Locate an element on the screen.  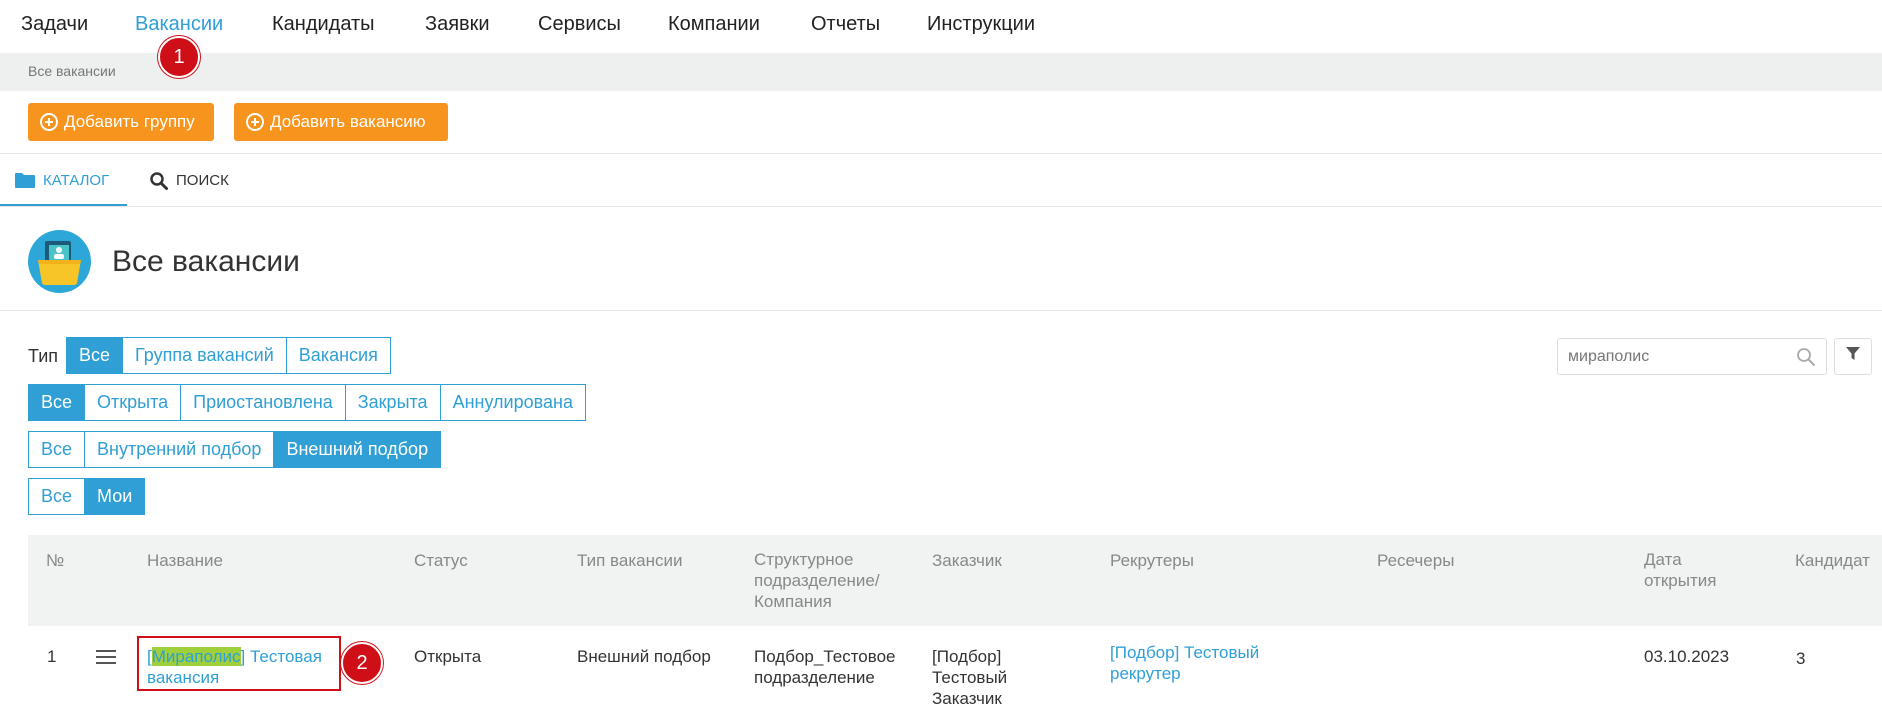
column-header-candidates: Кандидат is located at coordinates (1832, 560).